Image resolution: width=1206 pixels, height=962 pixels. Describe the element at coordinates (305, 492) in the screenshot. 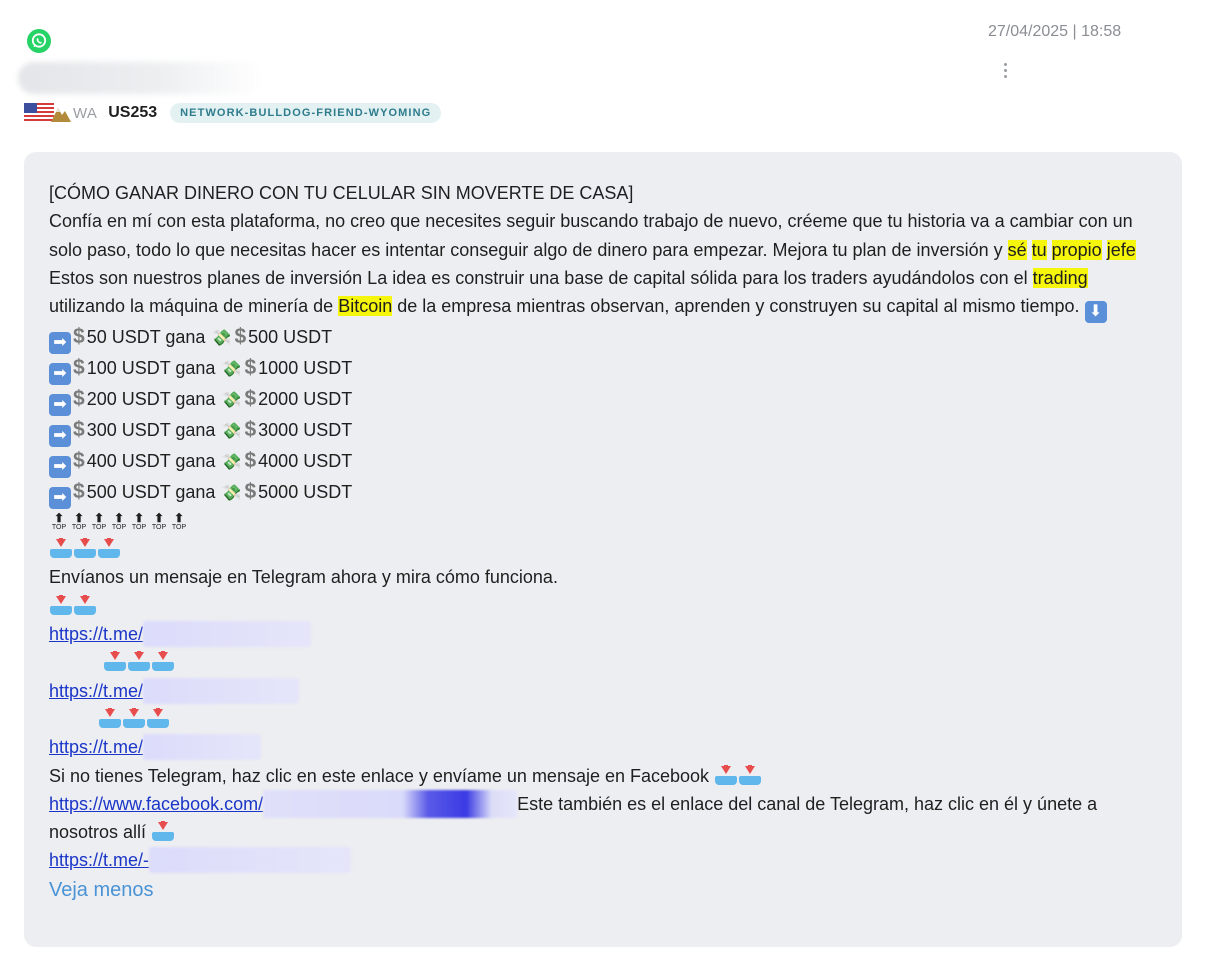

I see `plan-to: 5000 USDT` at that location.